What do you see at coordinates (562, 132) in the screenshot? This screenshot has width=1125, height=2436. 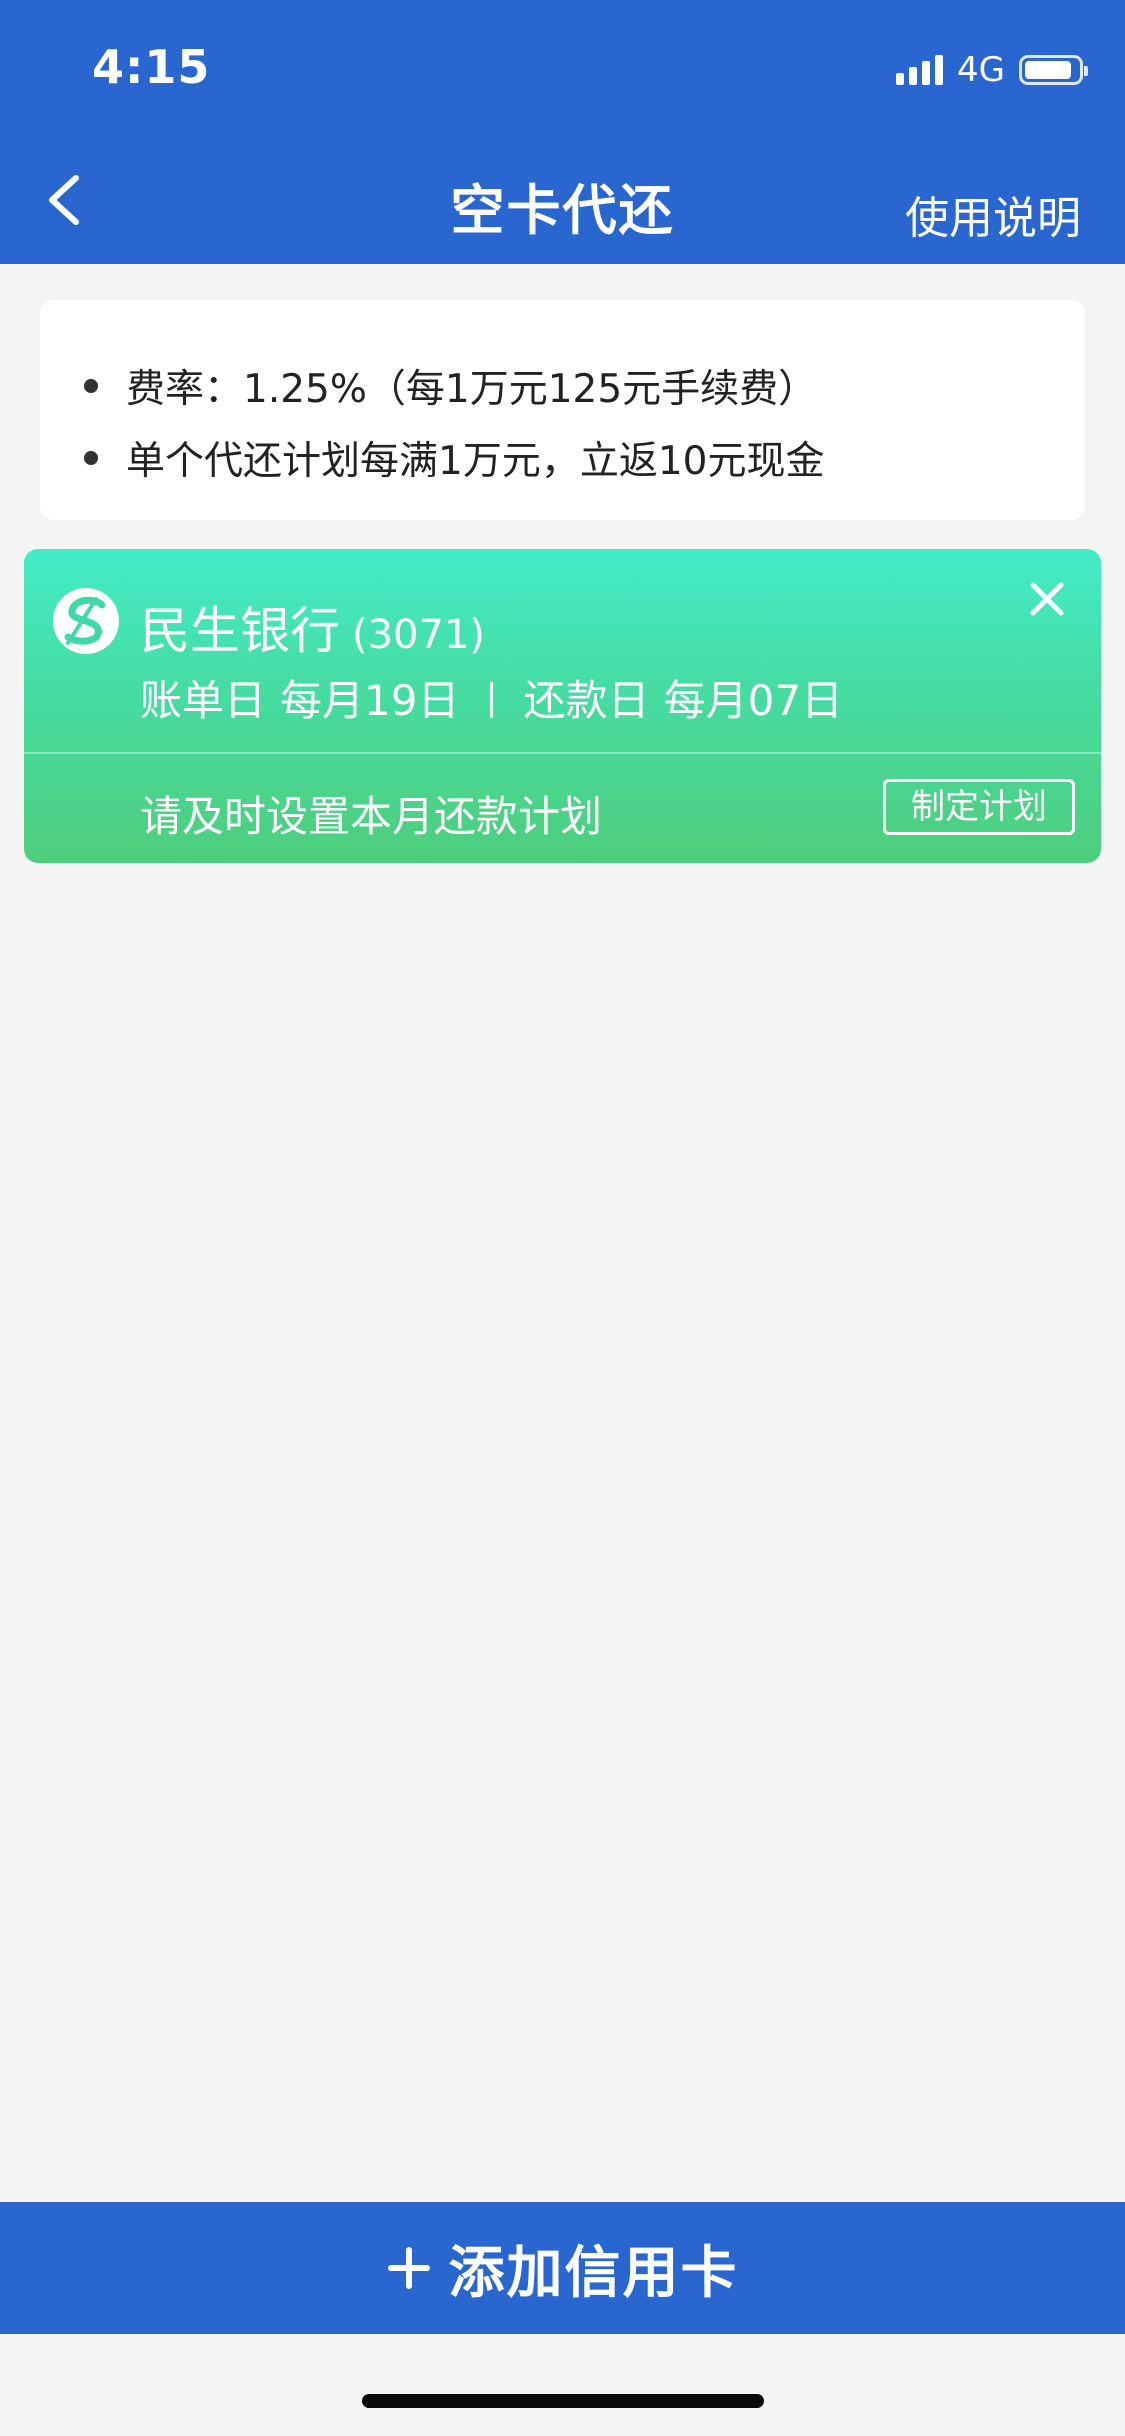 I see `app-header: 4:15 4G 空卡代还 使用说明` at bounding box center [562, 132].